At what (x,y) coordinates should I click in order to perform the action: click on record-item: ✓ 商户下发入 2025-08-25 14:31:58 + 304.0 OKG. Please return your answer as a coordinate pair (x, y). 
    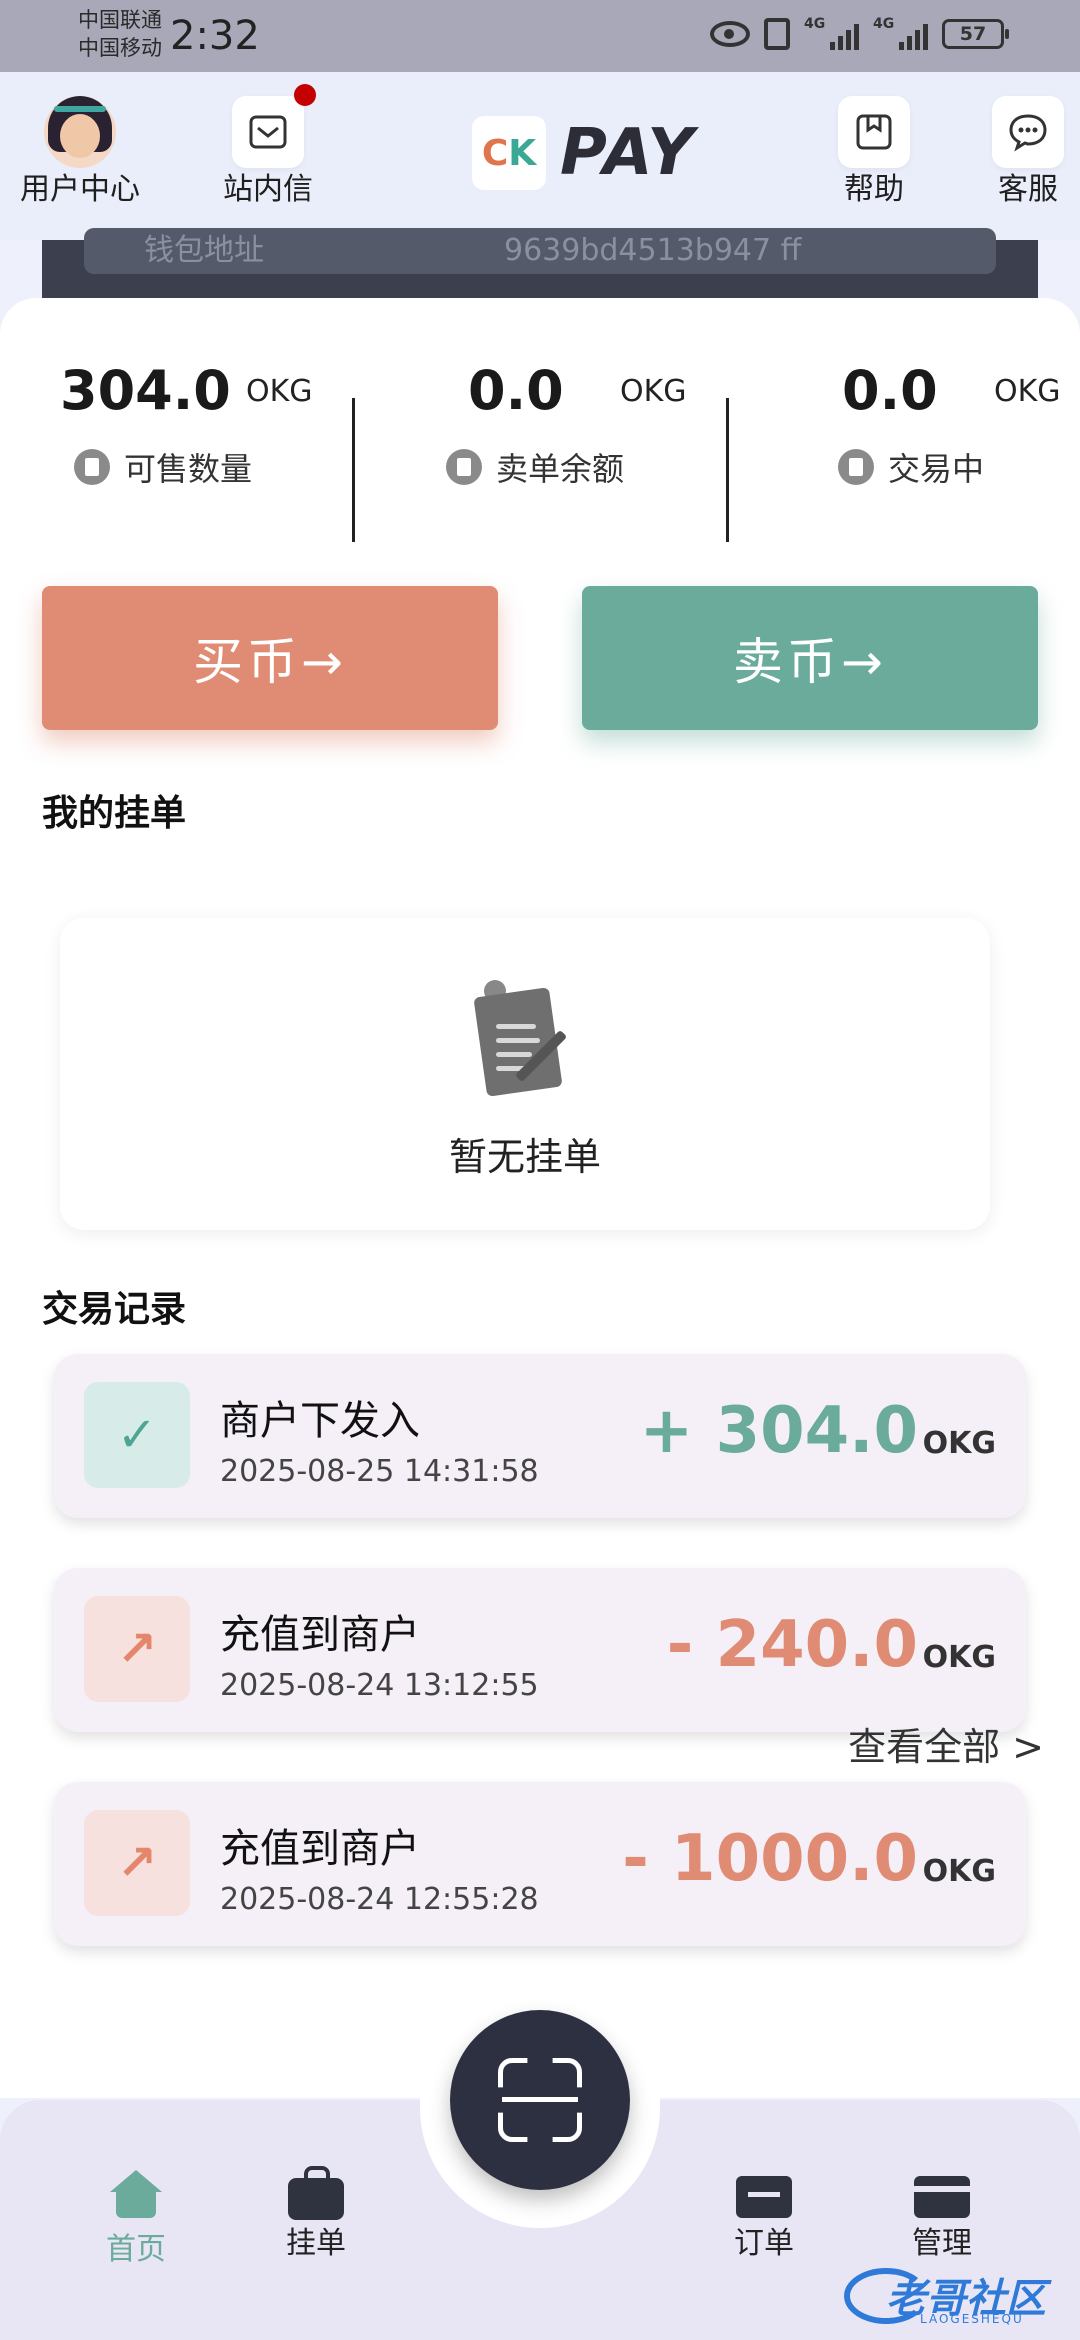
    Looking at the image, I should click on (540, 1436).